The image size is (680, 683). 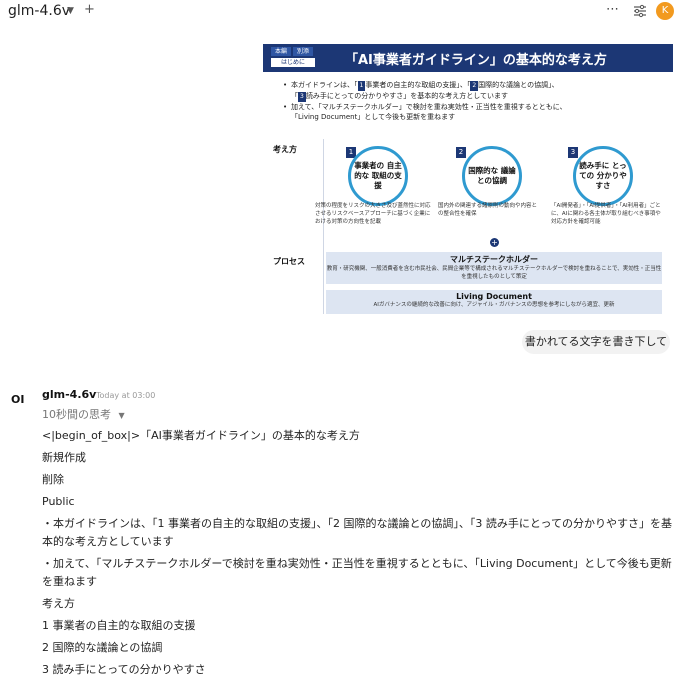 What do you see at coordinates (596, 342) in the screenshot?
I see `user-message-bubble: 書かれてる文字を書き下して` at bounding box center [596, 342].